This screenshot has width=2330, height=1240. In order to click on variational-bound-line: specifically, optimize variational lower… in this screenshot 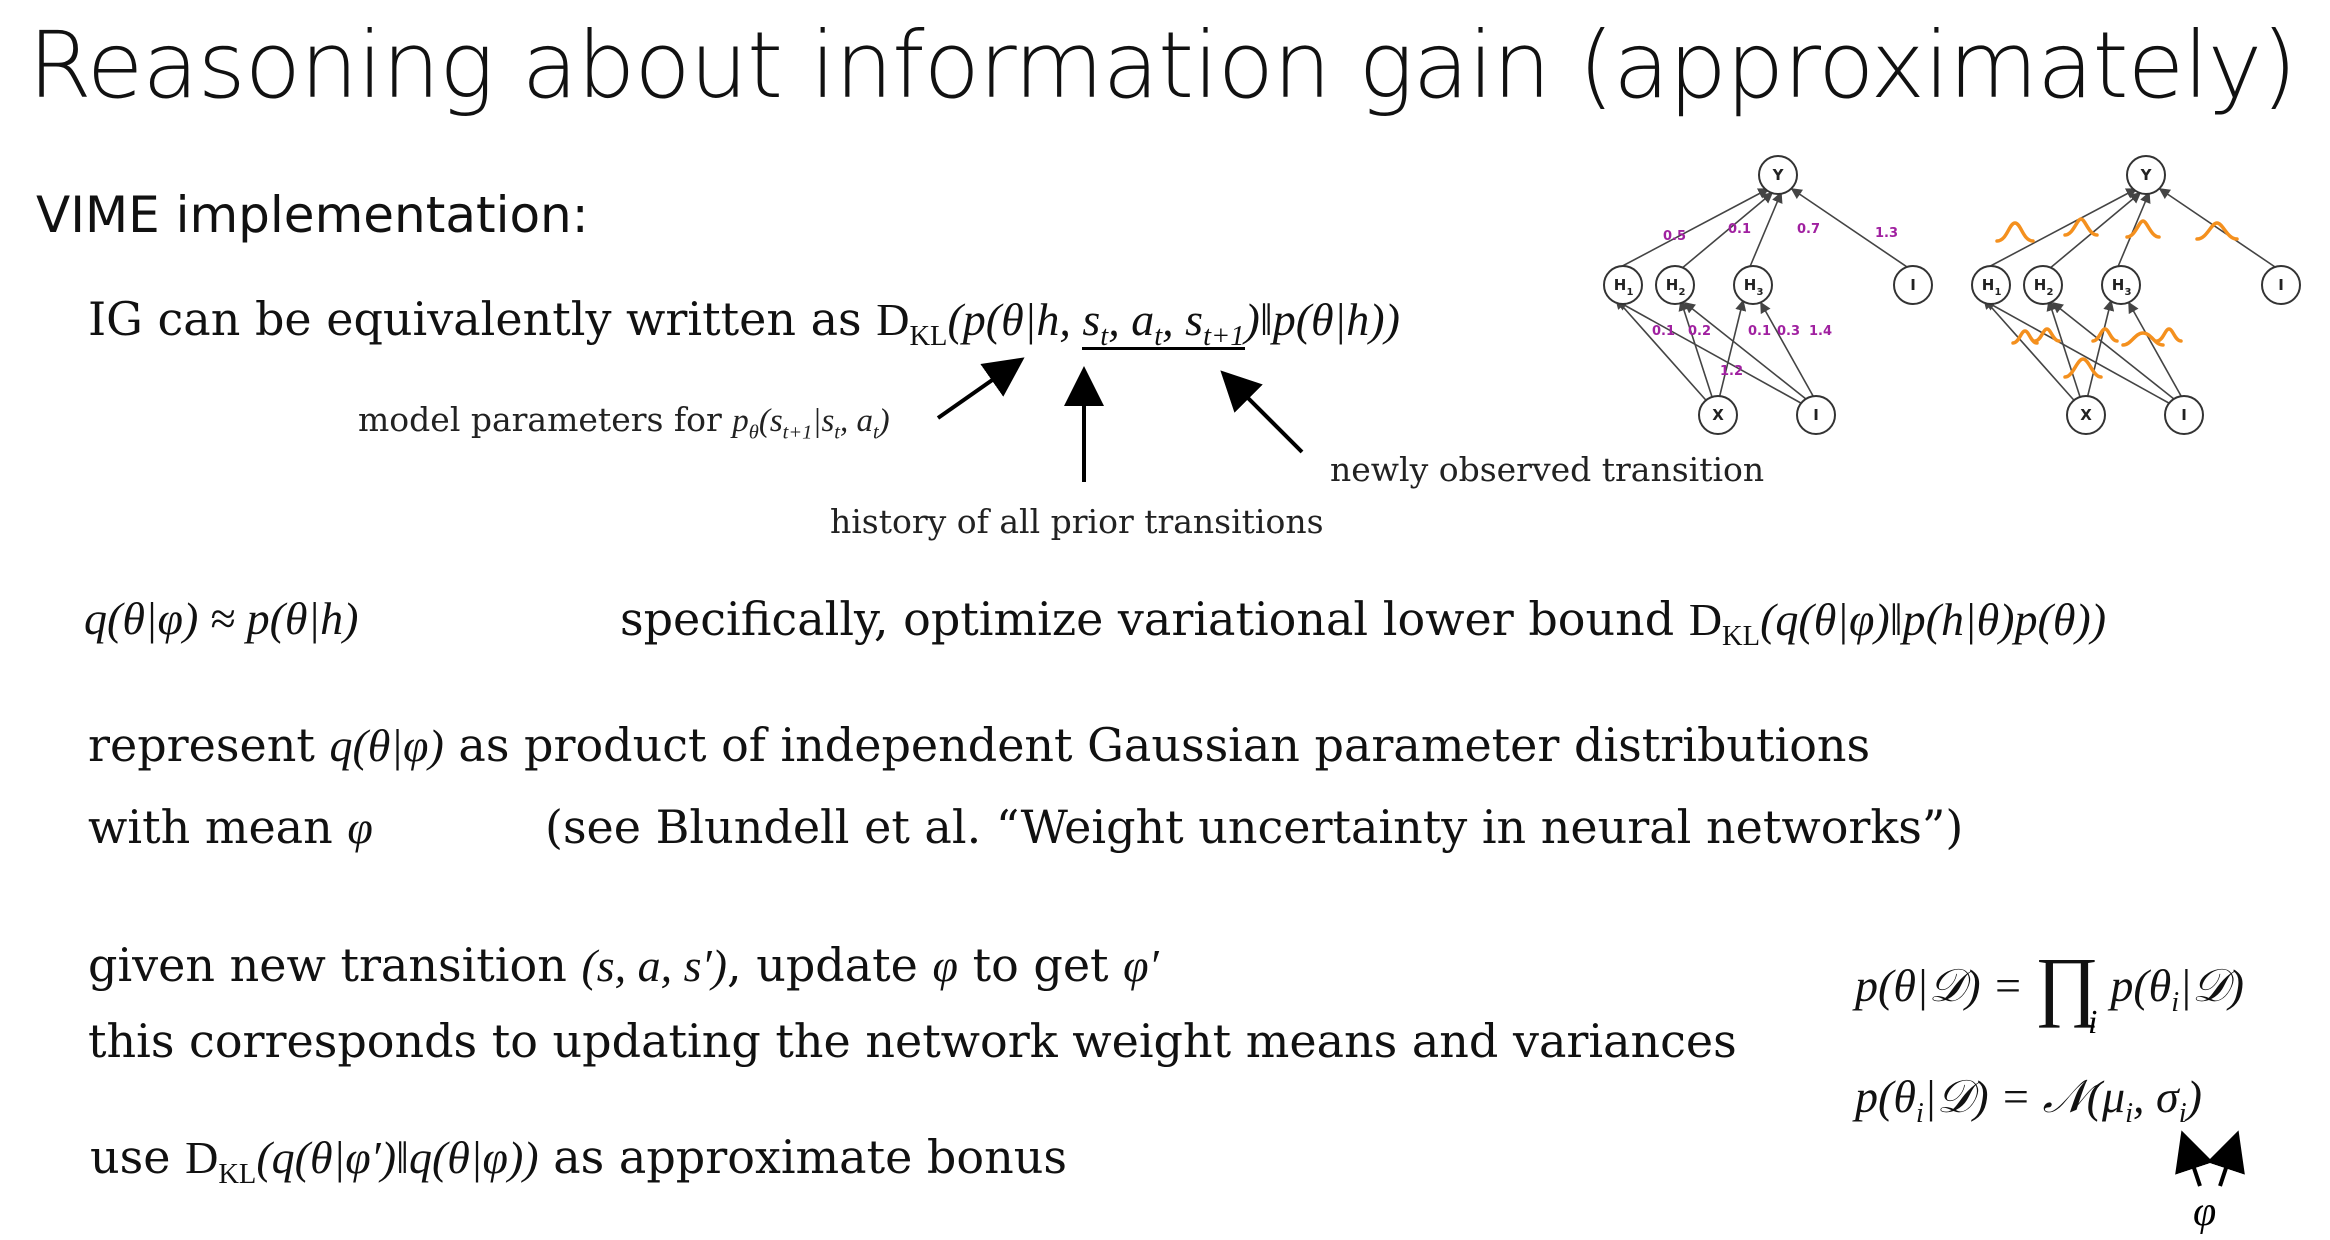, I will do `click(1363, 622)`.